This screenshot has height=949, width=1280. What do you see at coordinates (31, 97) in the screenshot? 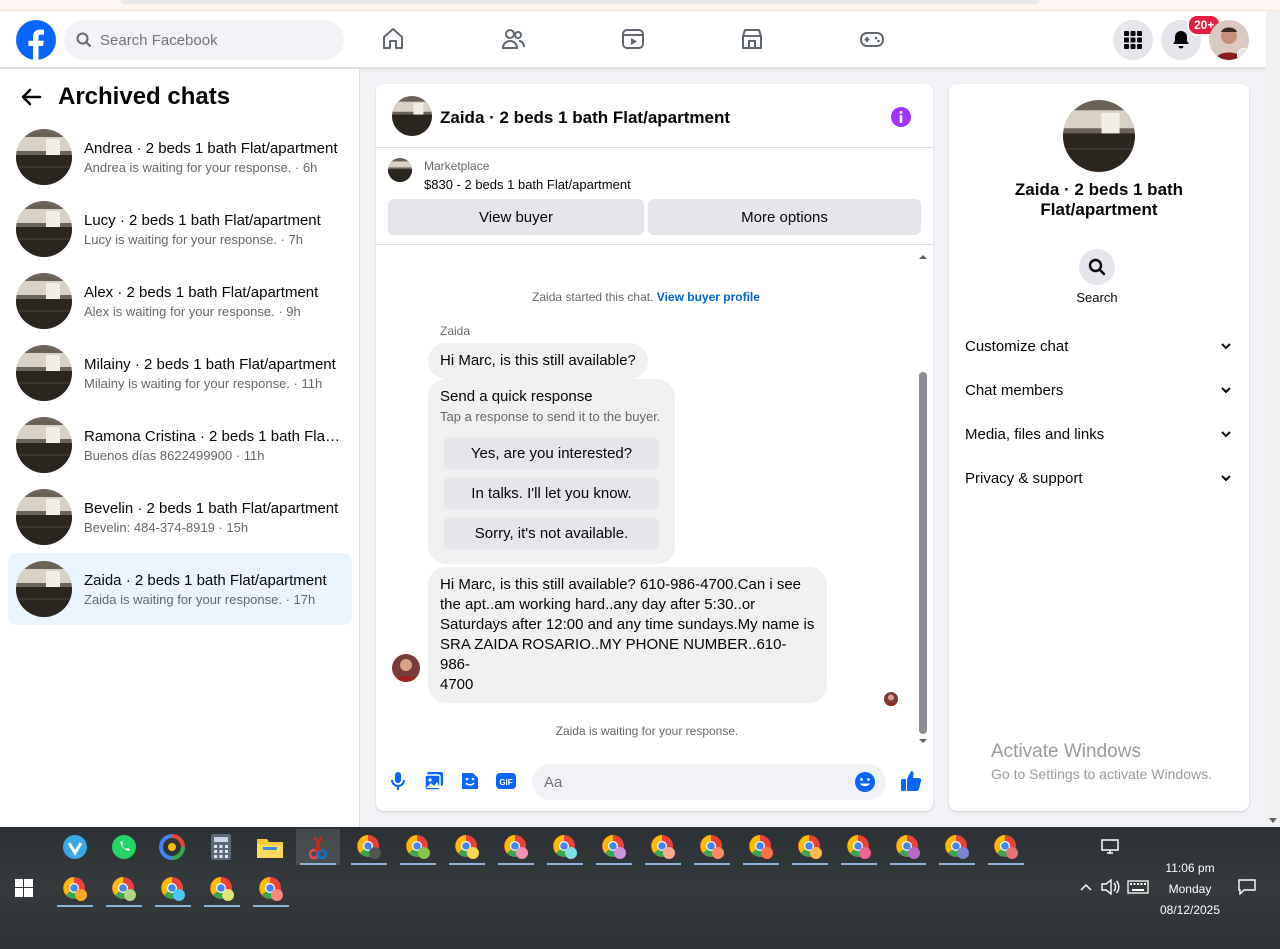
I see `back-arrow-icon` at bounding box center [31, 97].